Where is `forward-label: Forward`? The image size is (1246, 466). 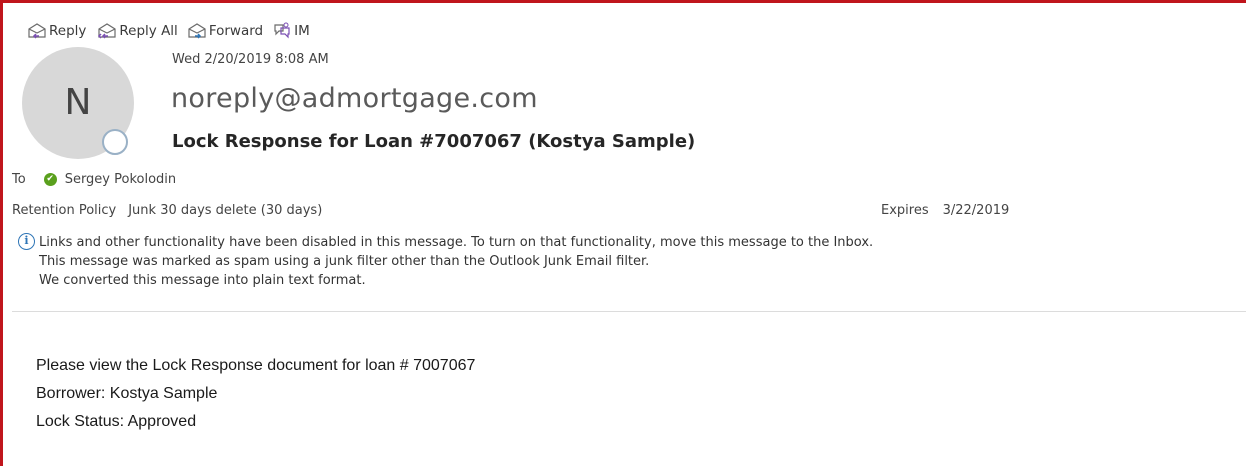
forward-label: Forward is located at coordinates (236, 31).